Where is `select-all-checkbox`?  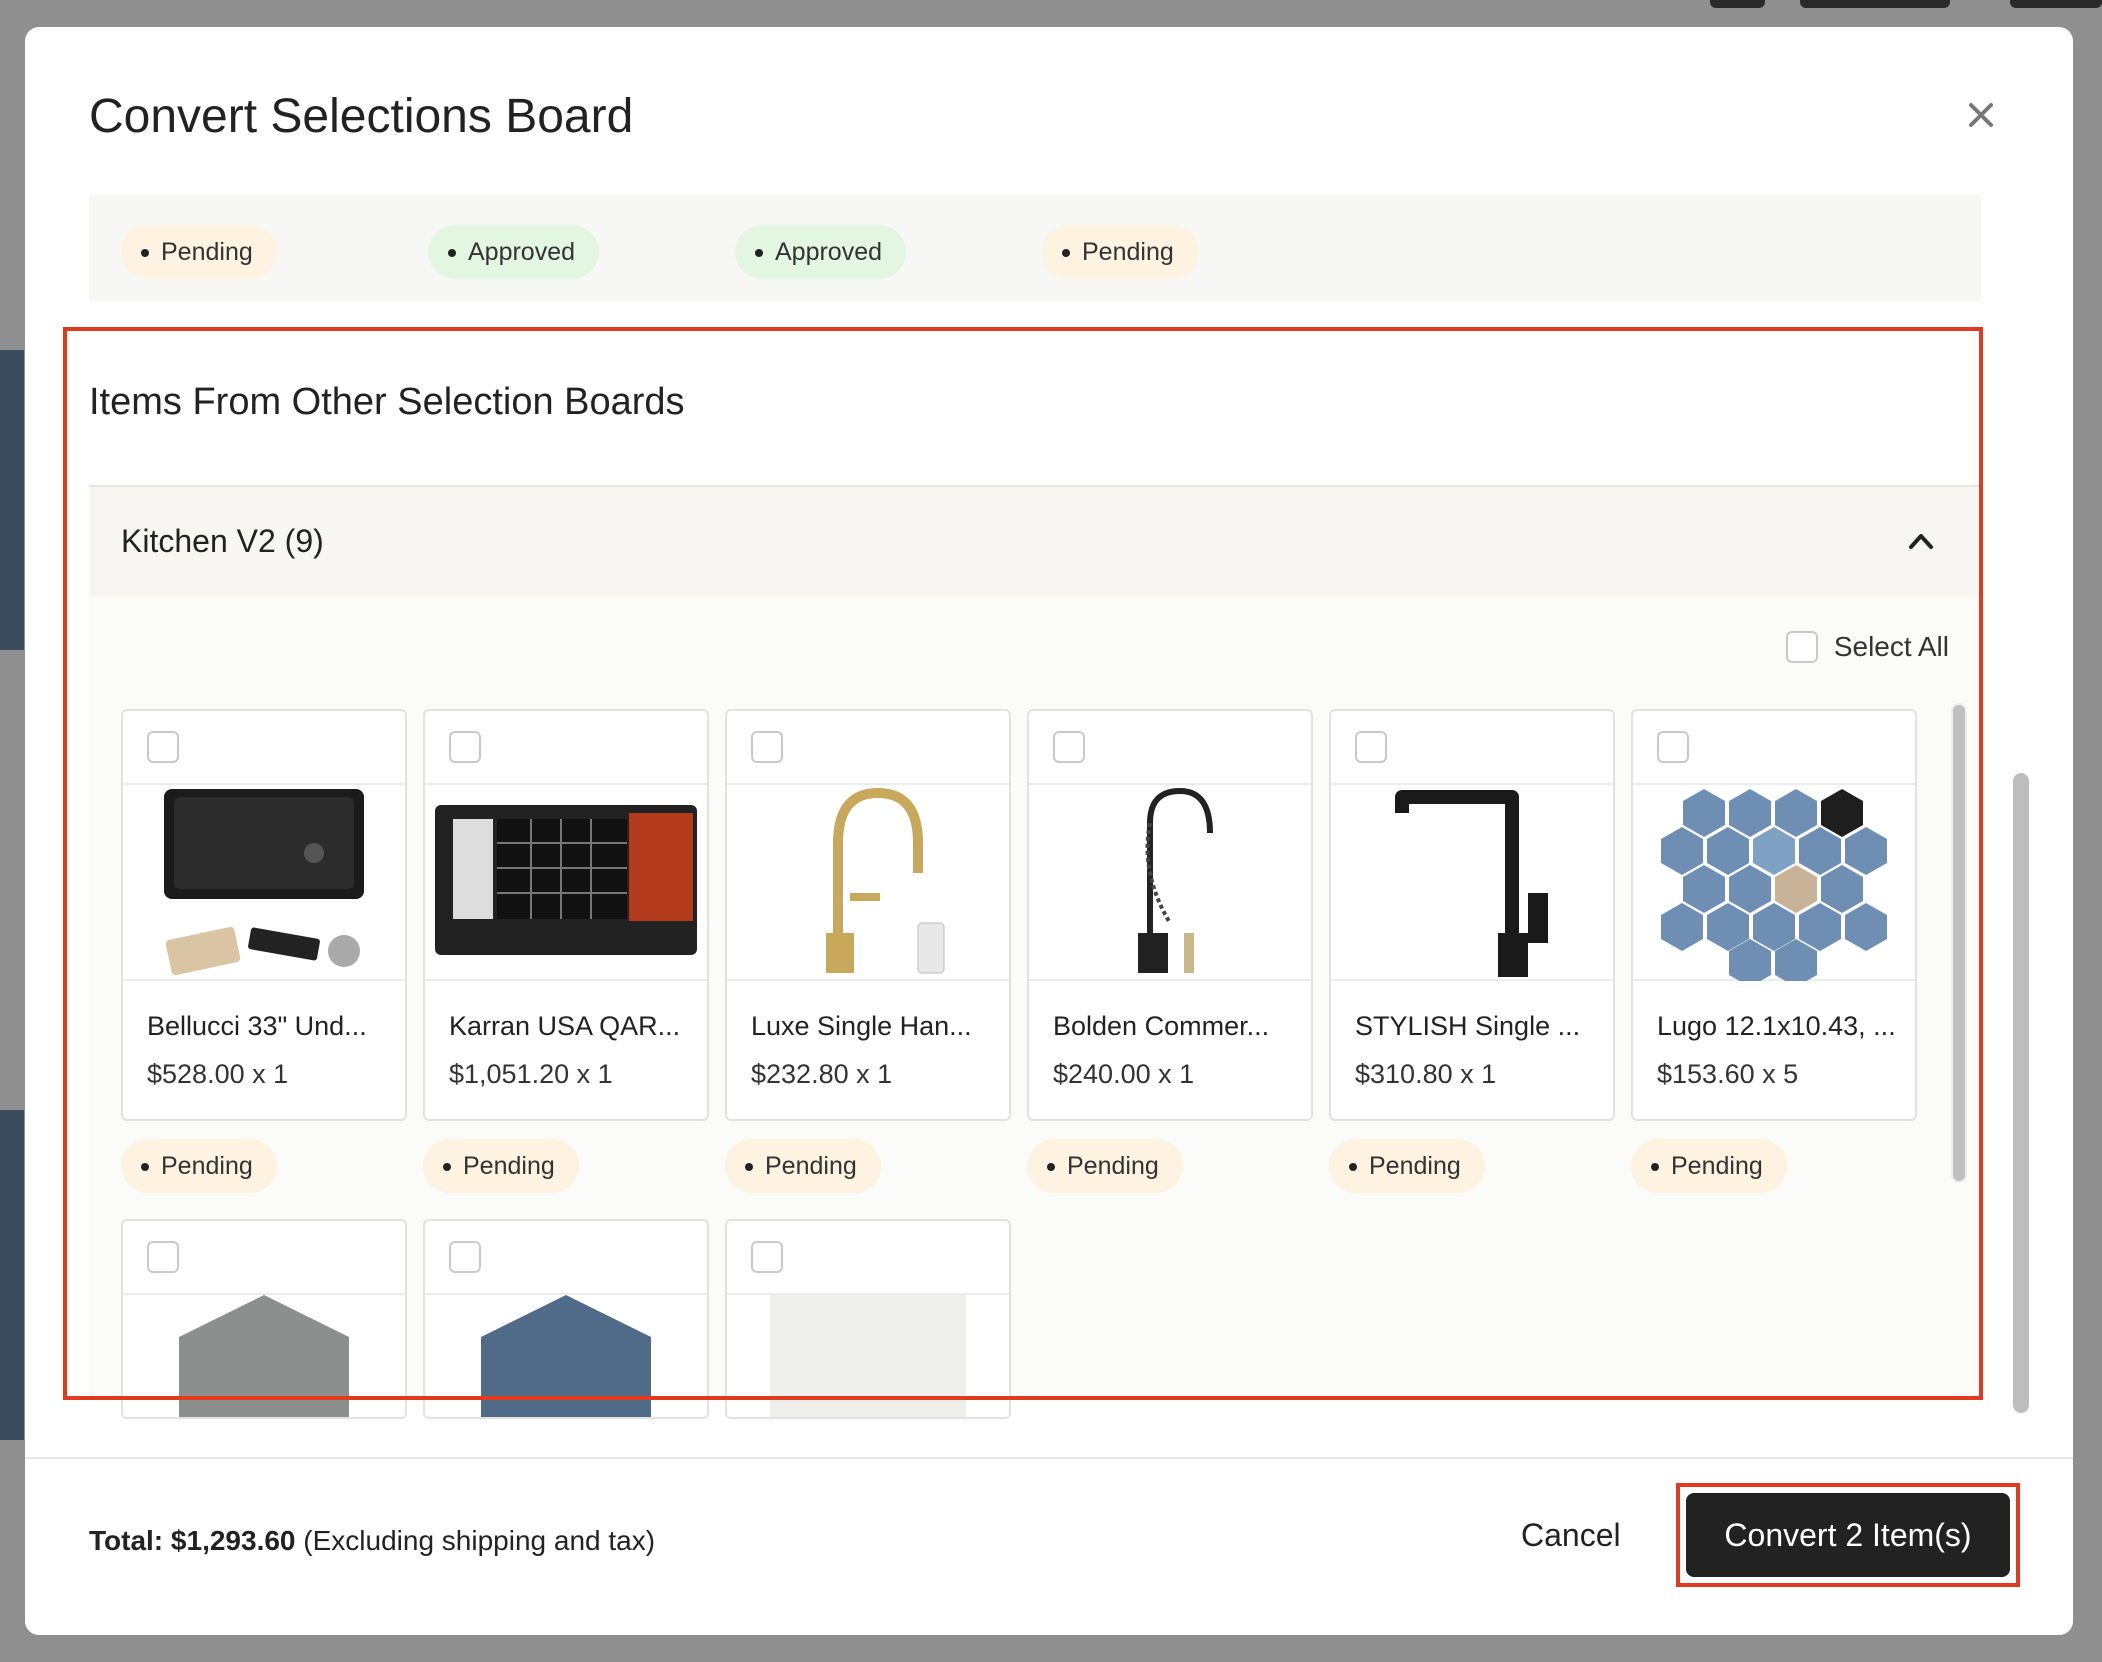
select-all-checkbox is located at coordinates (1801, 647).